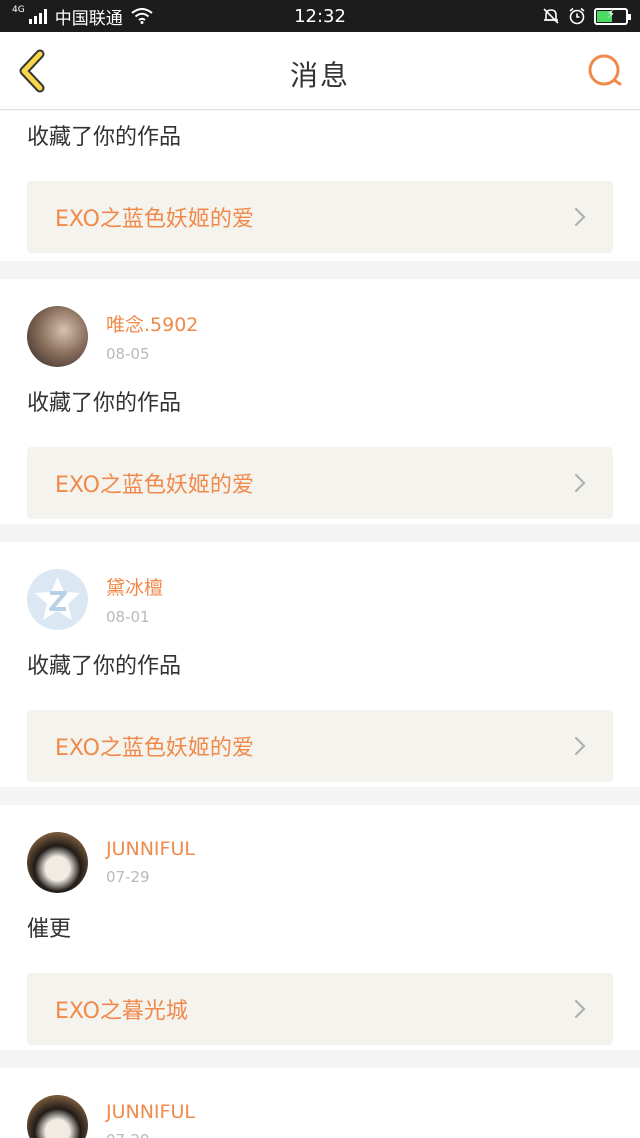 This screenshot has height=1138, width=640. Describe the element at coordinates (320, 16) in the screenshot. I see `status-bar: 4G 中国联通 12:32 ⚡` at that location.